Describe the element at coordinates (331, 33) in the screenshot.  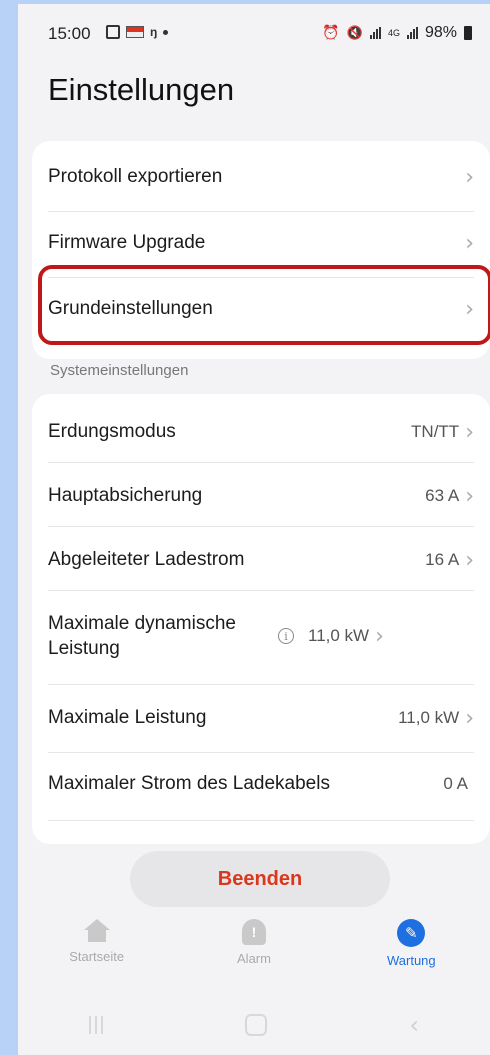
I see `alarm-clock-icon: ⏰` at that location.